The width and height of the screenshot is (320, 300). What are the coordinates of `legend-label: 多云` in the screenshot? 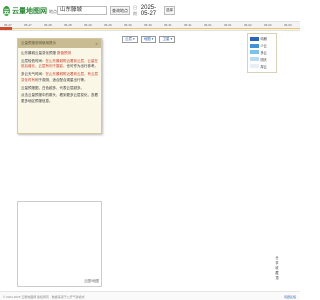 It's located at (263, 52).